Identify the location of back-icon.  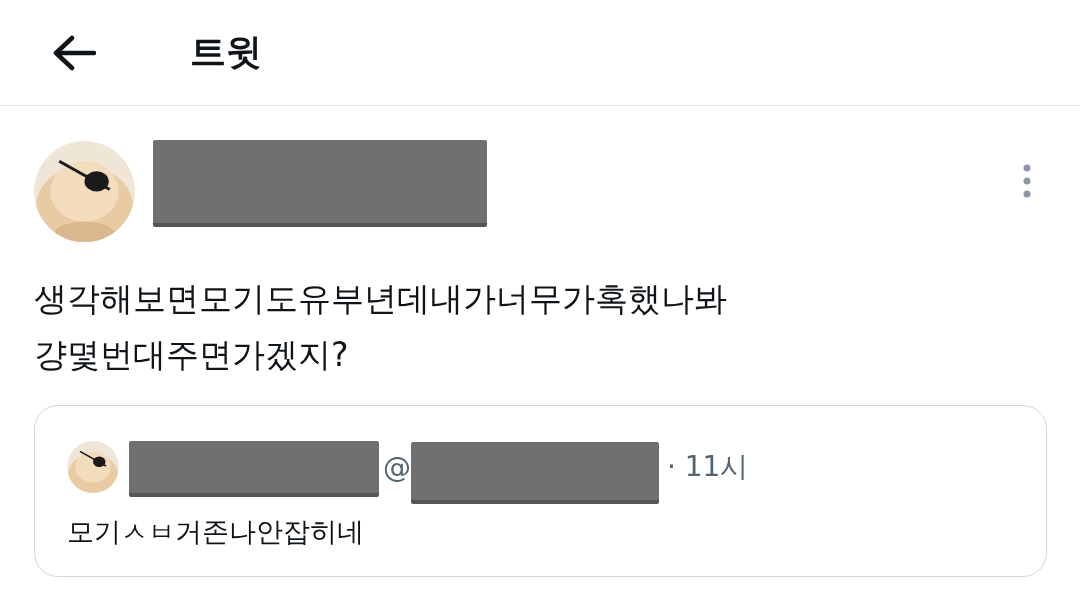
(74, 52).